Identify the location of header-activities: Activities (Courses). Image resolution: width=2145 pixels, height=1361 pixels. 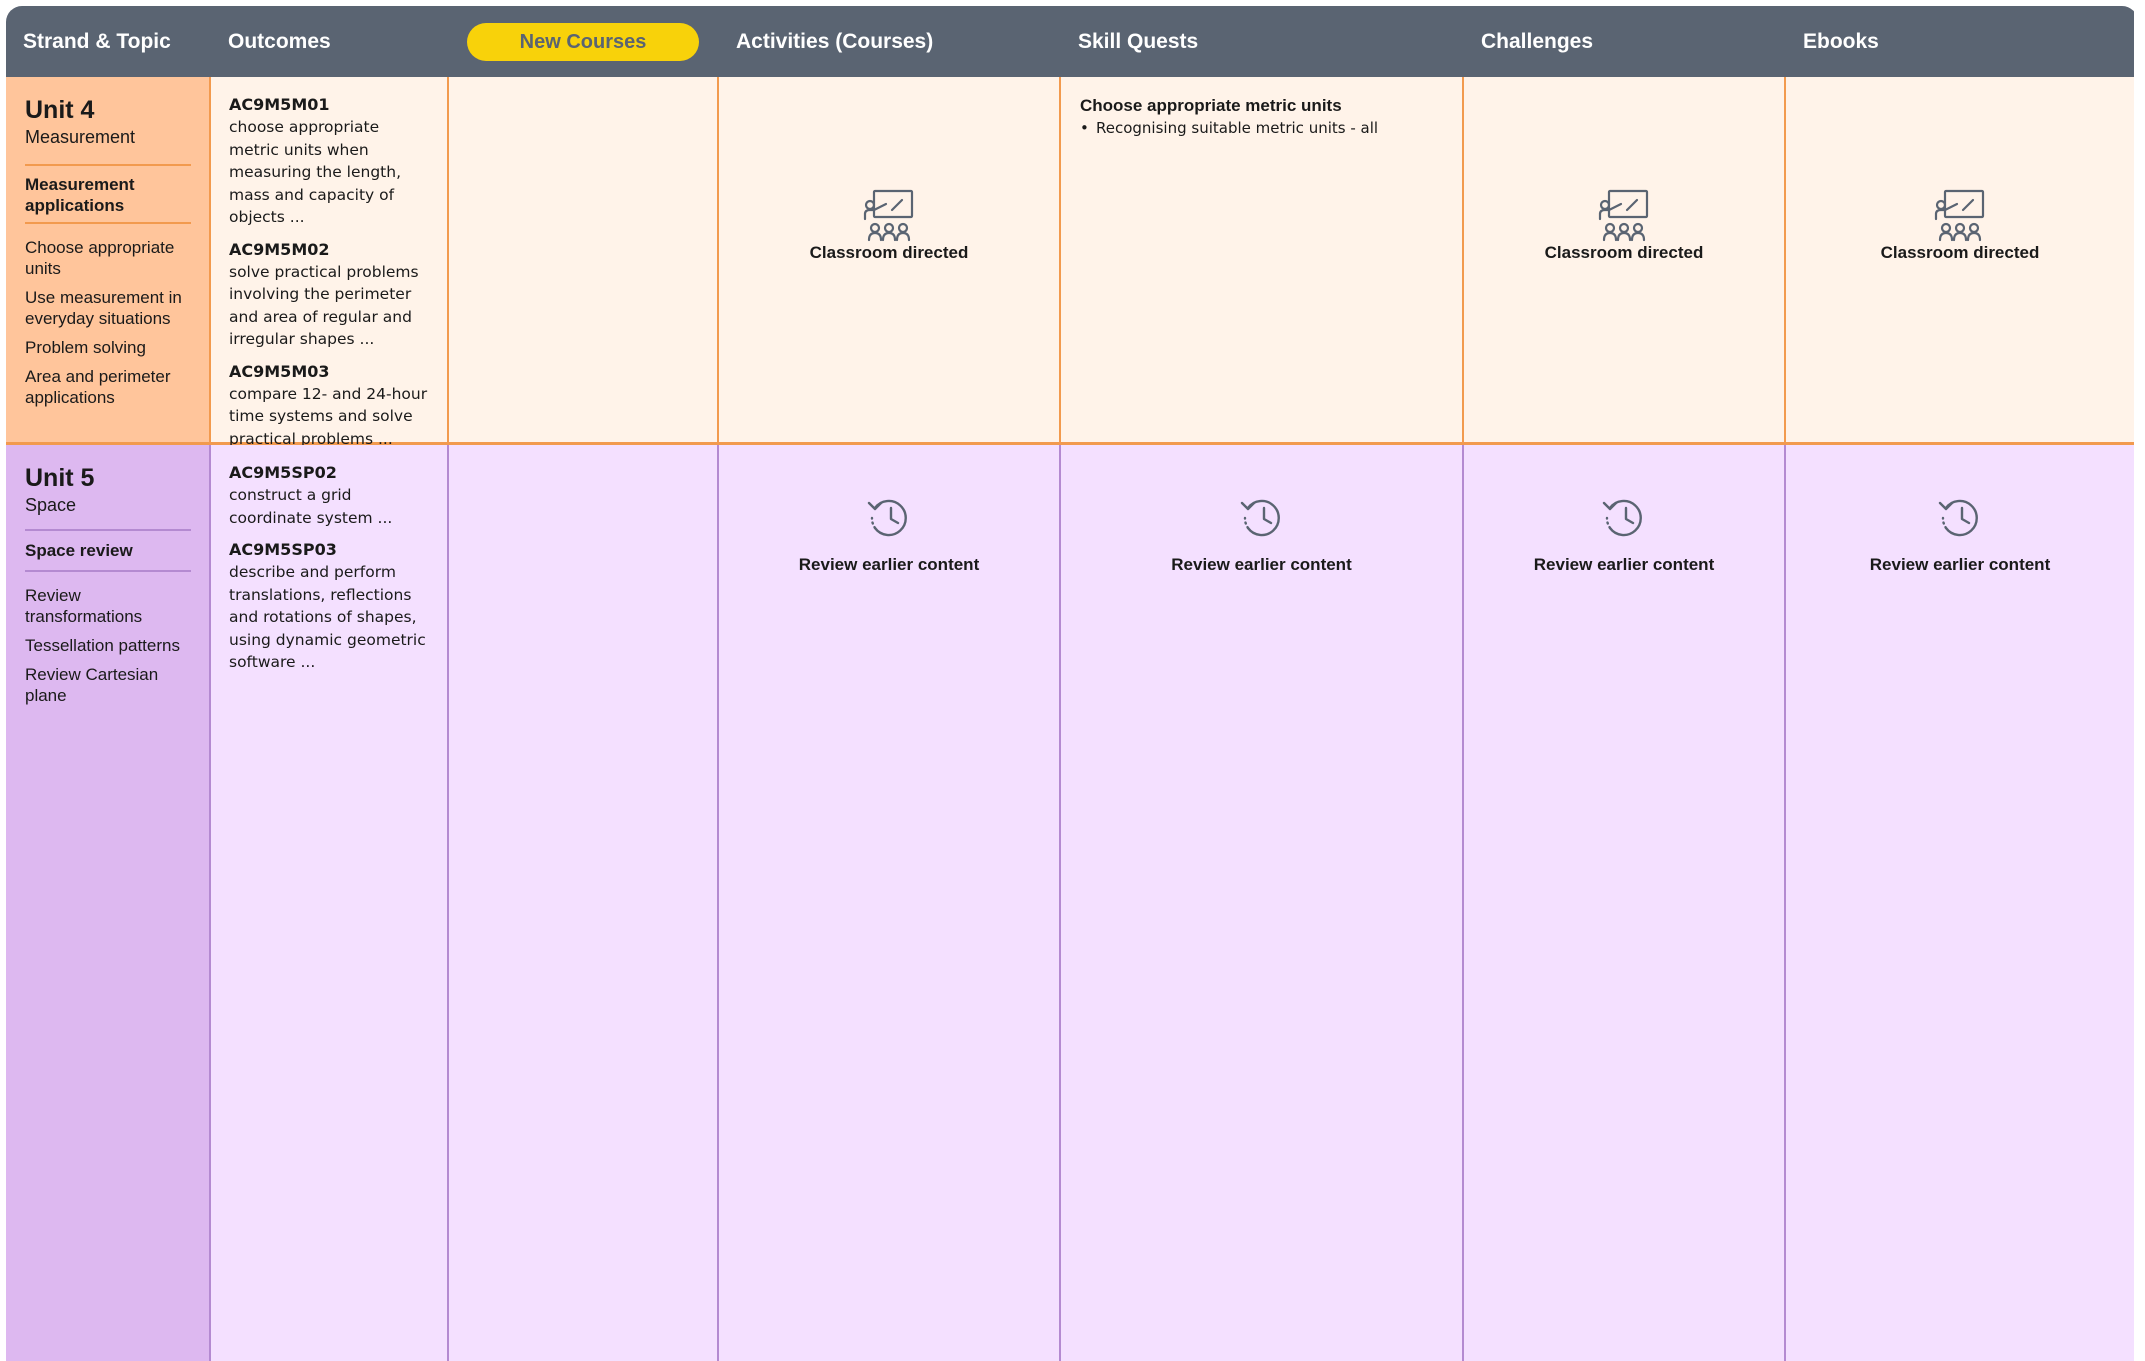
(890, 41).